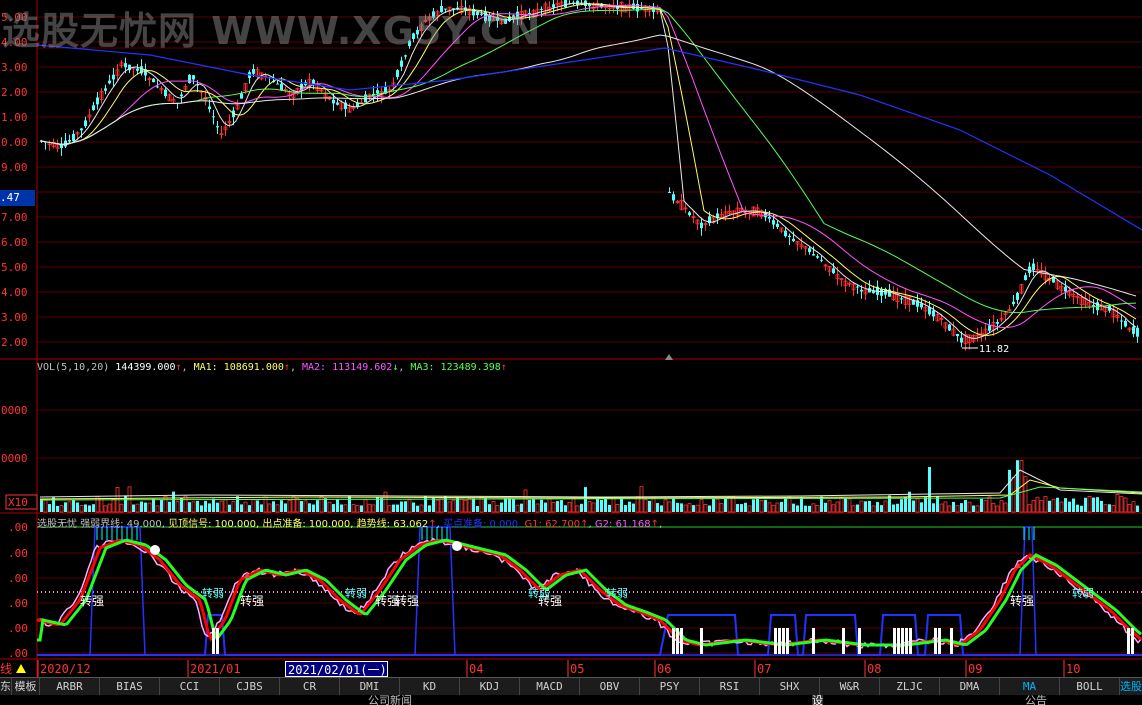 The height and width of the screenshot is (705, 1142). What do you see at coordinates (70, 686) in the screenshot?
I see `tab-arbr: ARBR` at bounding box center [70, 686].